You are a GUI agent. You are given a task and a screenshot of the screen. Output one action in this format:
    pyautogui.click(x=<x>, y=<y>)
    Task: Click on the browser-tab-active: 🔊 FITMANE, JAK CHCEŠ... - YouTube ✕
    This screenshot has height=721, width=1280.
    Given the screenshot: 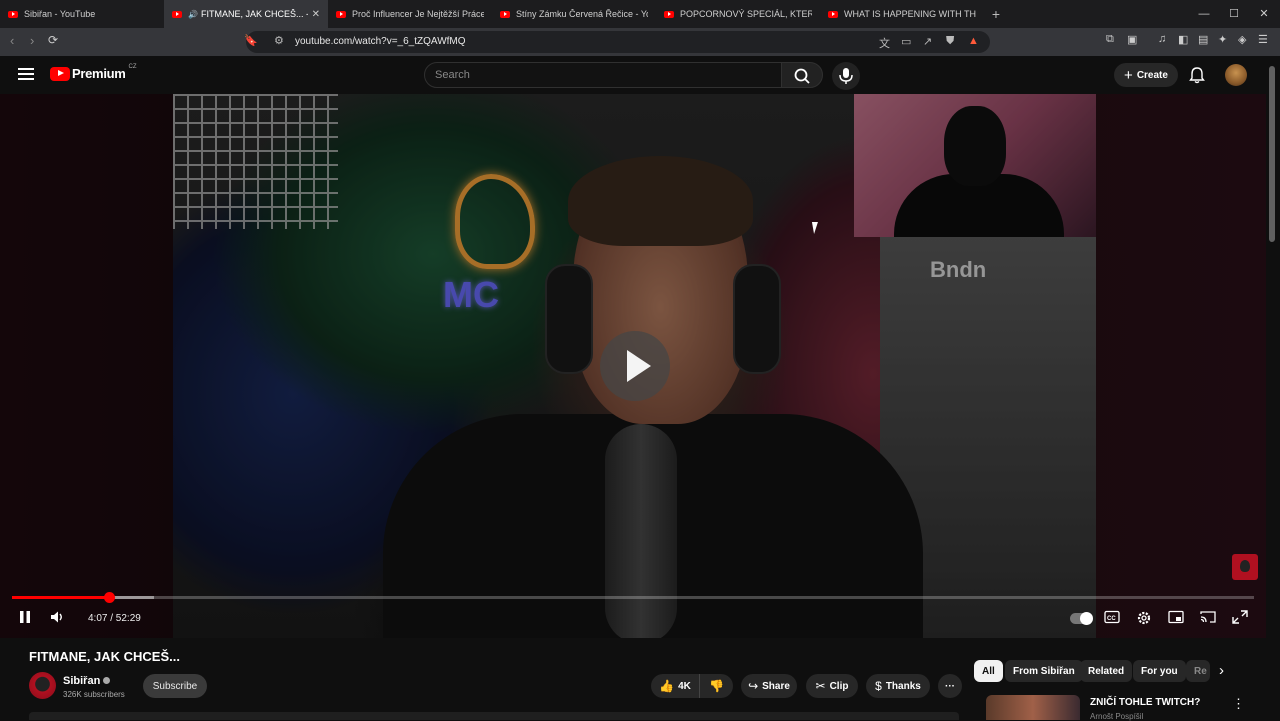 What is the action you would take?
    pyautogui.click(x=246, y=14)
    